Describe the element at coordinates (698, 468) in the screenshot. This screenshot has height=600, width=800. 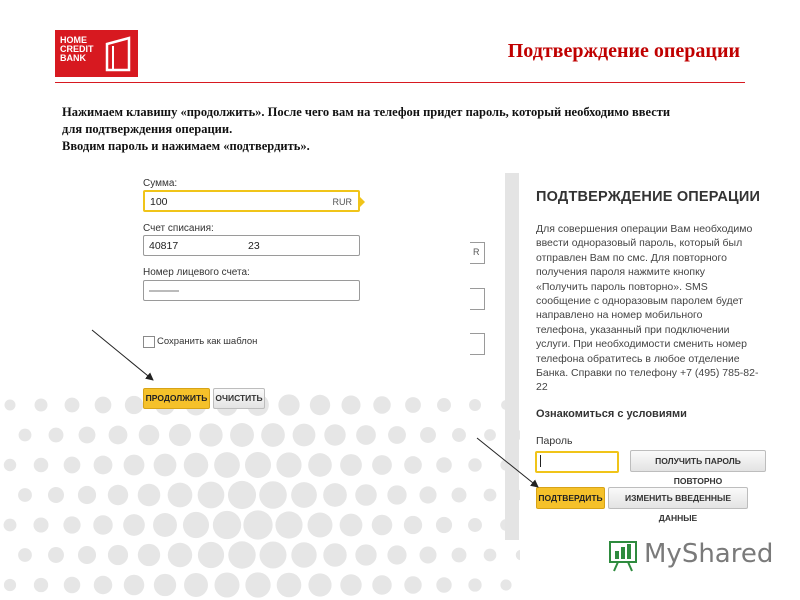
I see `resend-password-button: ПОЛУЧИТЬ ПАРОЛЬ ПОВТОРНО` at that location.